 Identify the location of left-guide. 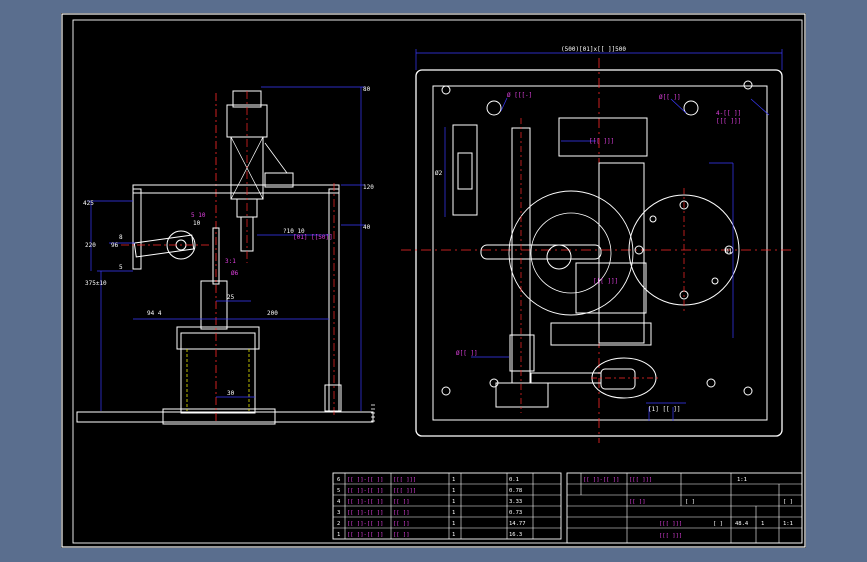
(465, 170).